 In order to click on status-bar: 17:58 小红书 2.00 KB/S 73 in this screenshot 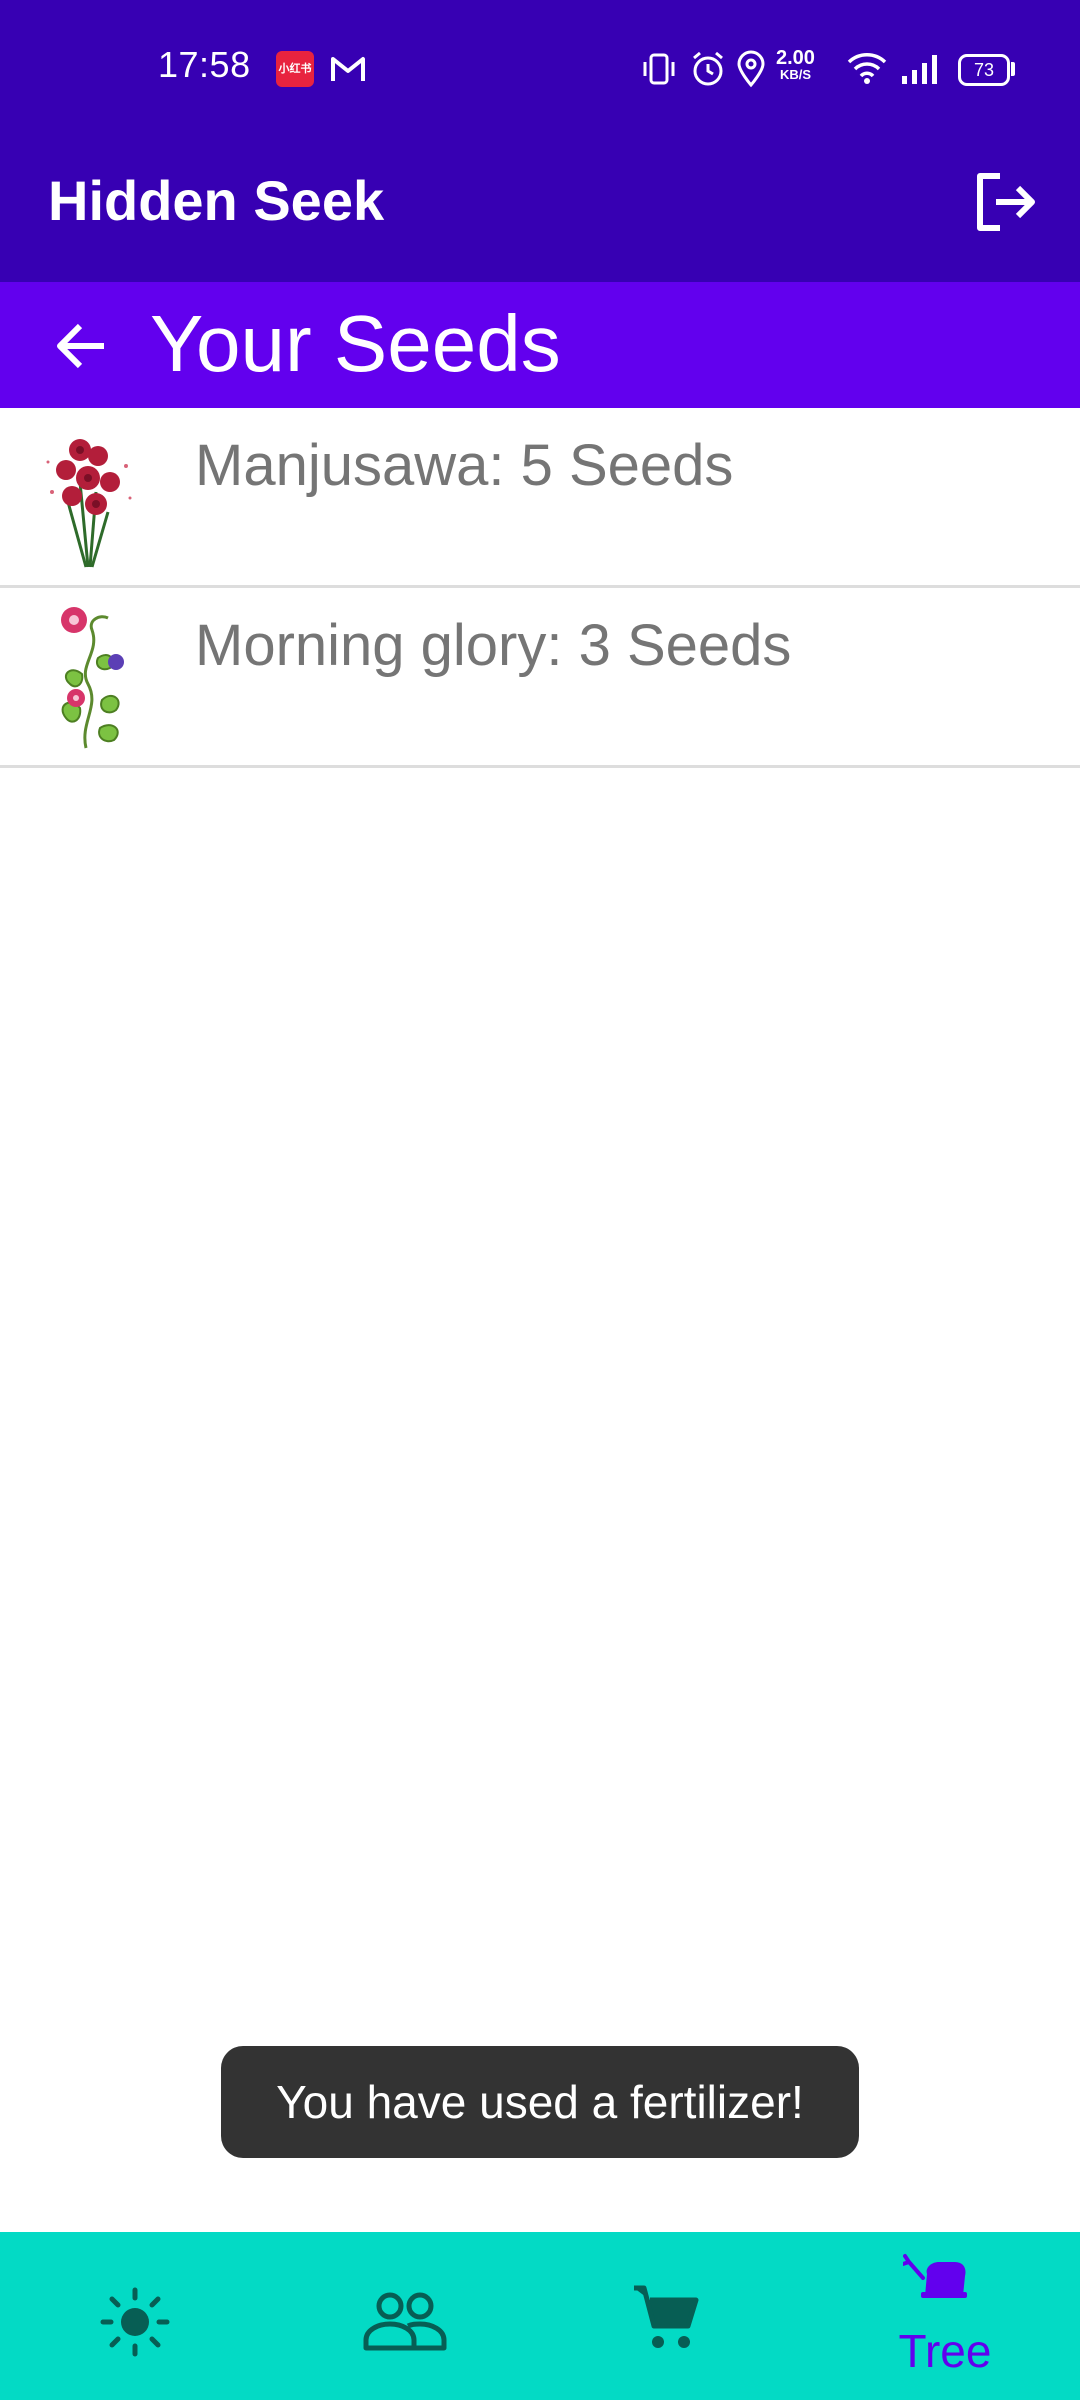, I will do `click(540, 68)`.